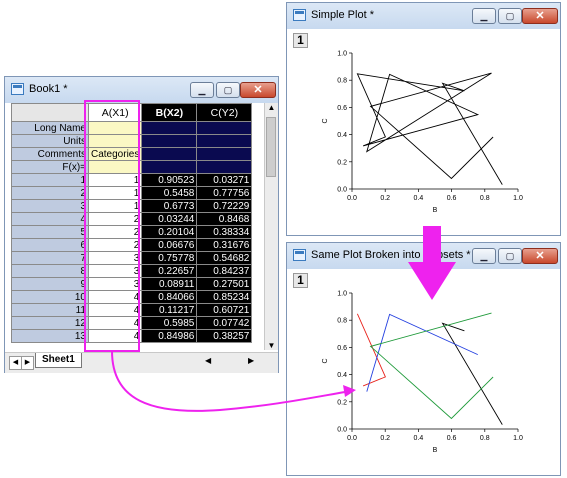 Image resolution: width=567 pixels, height=478 pixels. Describe the element at coordinates (50, 284) in the screenshot. I see `row-number: 9` at that location.